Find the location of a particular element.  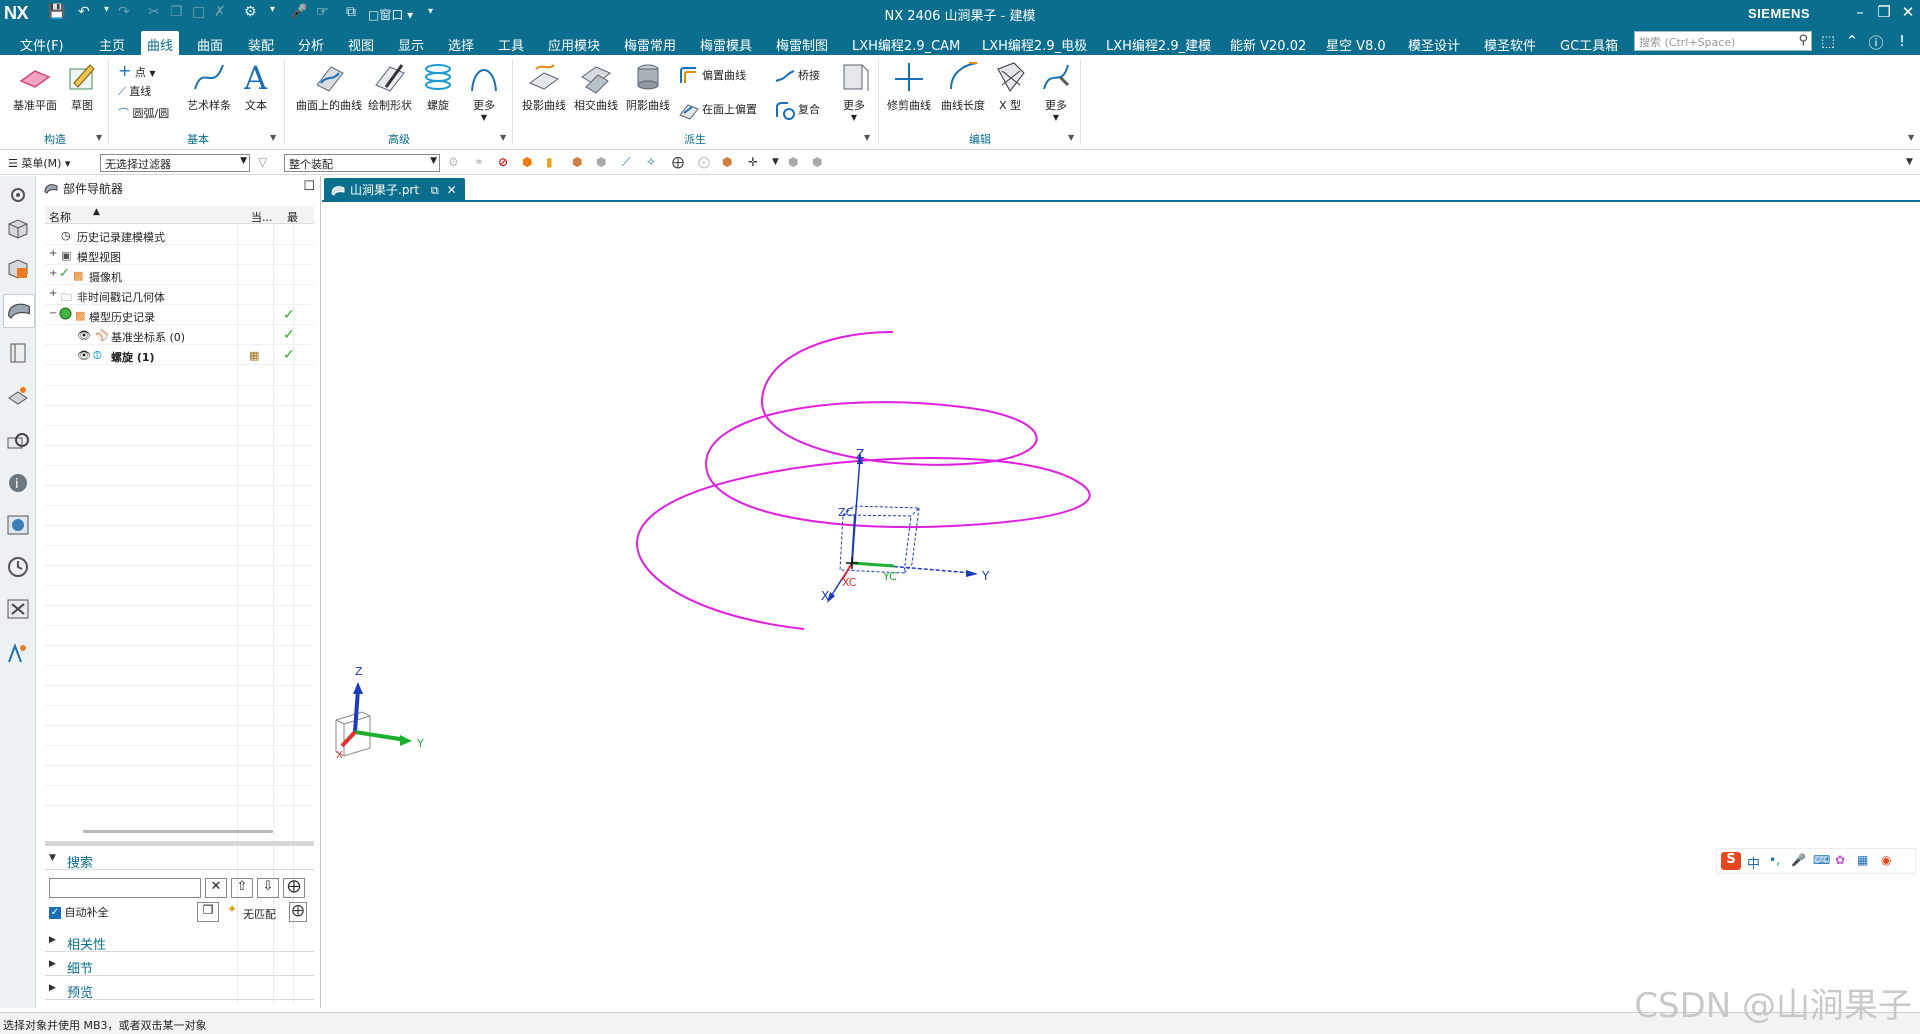

panel-splitter is located at coordinates (179, 843).